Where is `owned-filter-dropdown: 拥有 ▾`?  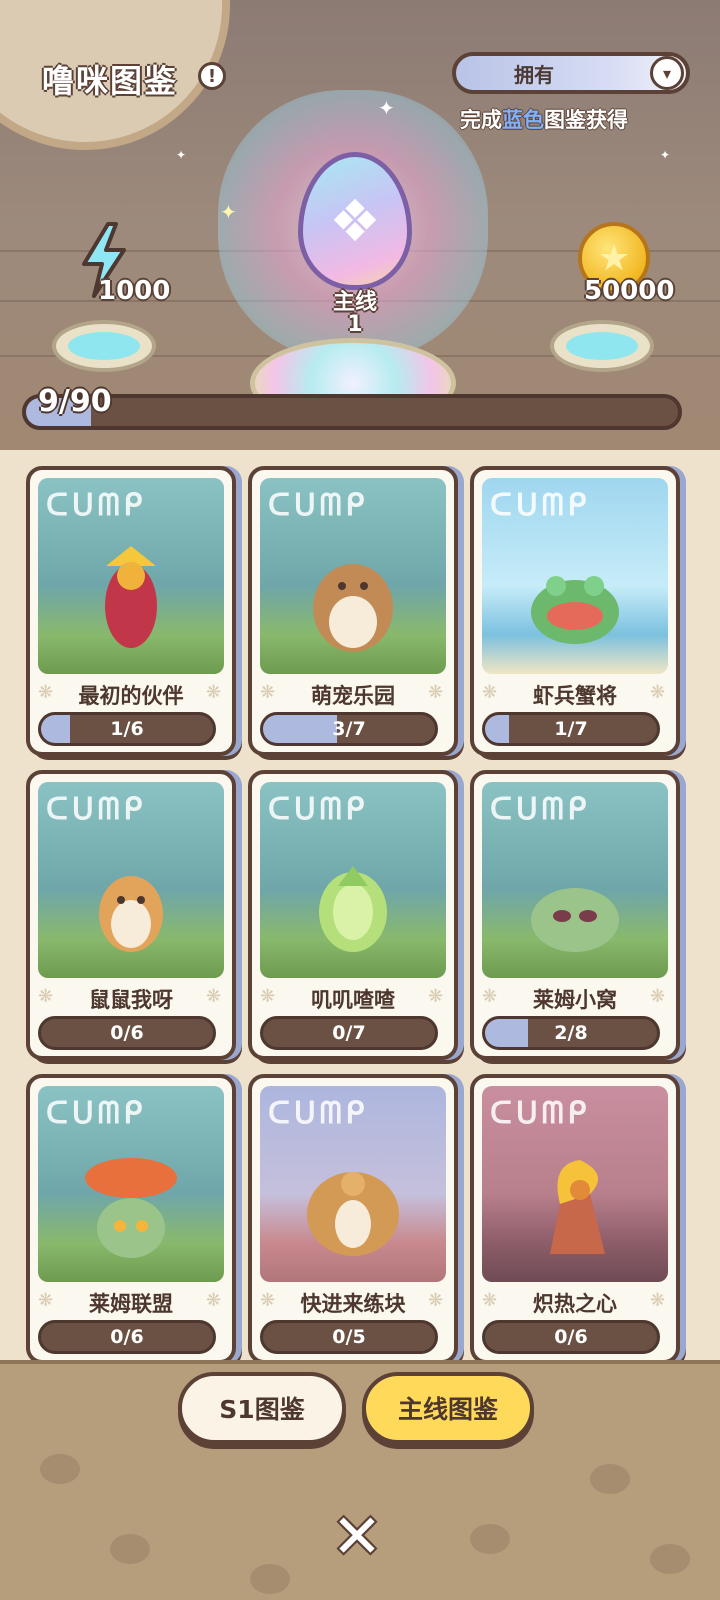 owned-filter-dropdown: 拥有 ▾ is located at coordinates (571, 73).